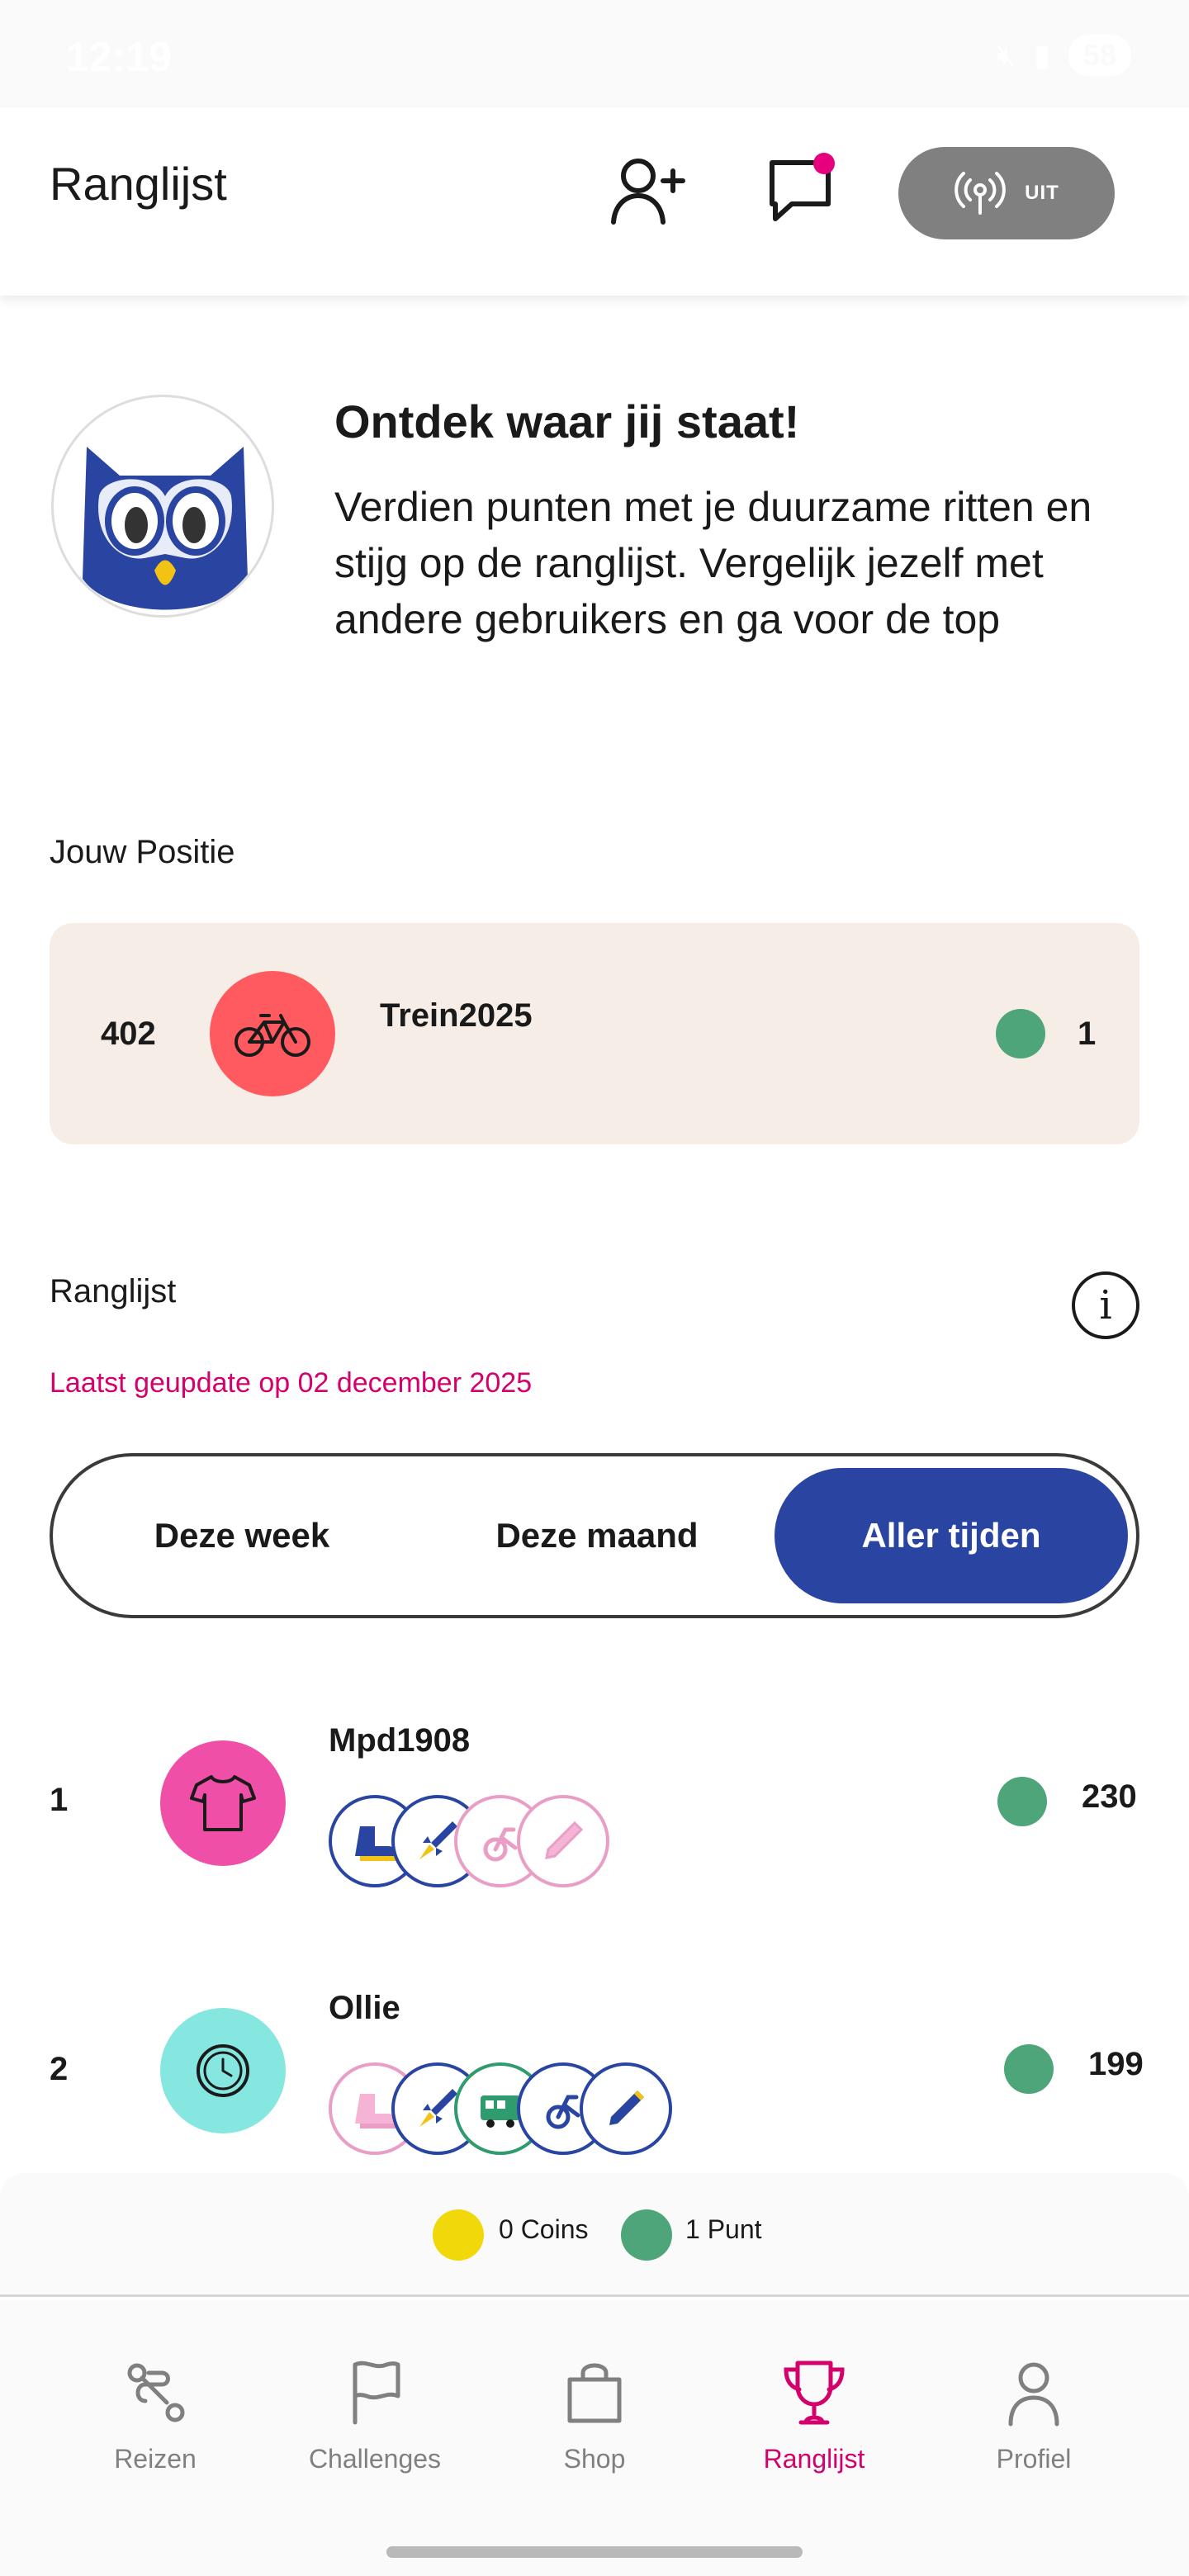 The image size is (1189, 2576). I want to click on owl-mascot, so click(162, 506).